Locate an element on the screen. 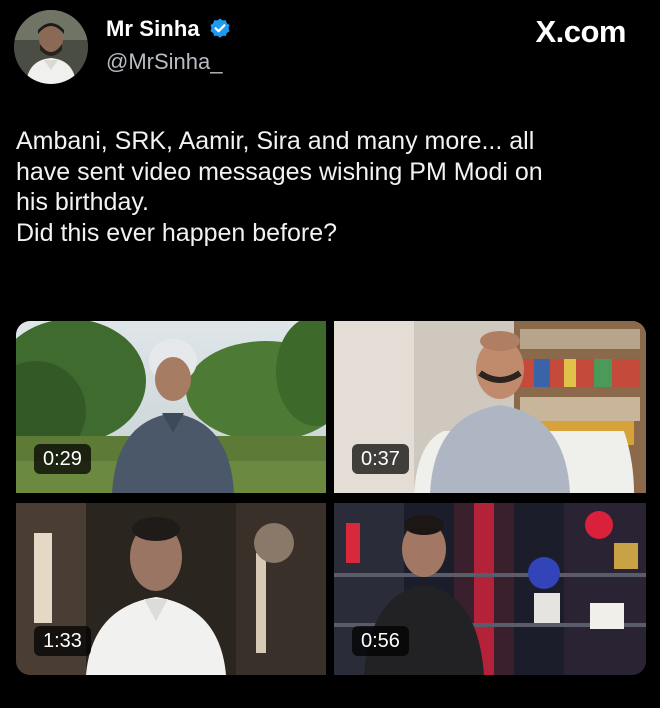 The height and width of the screenshot is (708, 660). video-duration-badge: 1:33 is located at coordinates (62, 641).